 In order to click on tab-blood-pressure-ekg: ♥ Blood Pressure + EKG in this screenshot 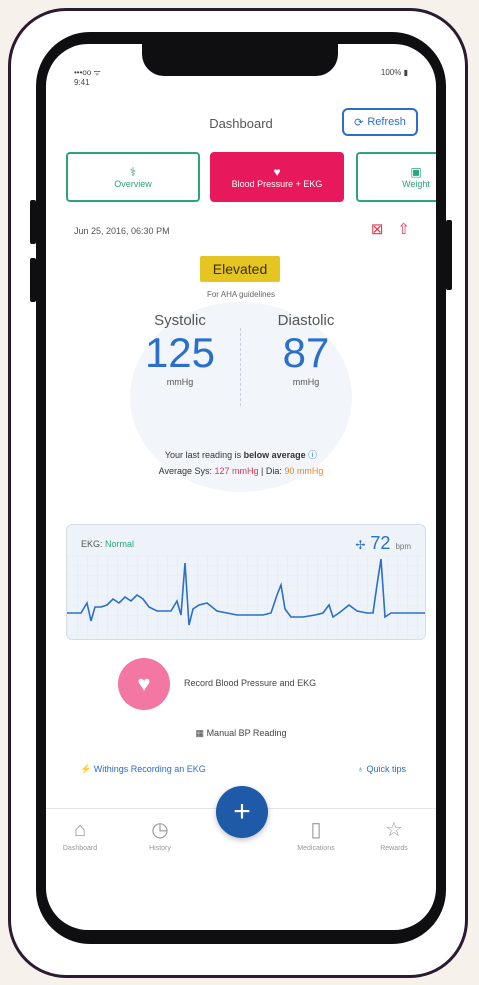, I will do `click(277, 177)`.